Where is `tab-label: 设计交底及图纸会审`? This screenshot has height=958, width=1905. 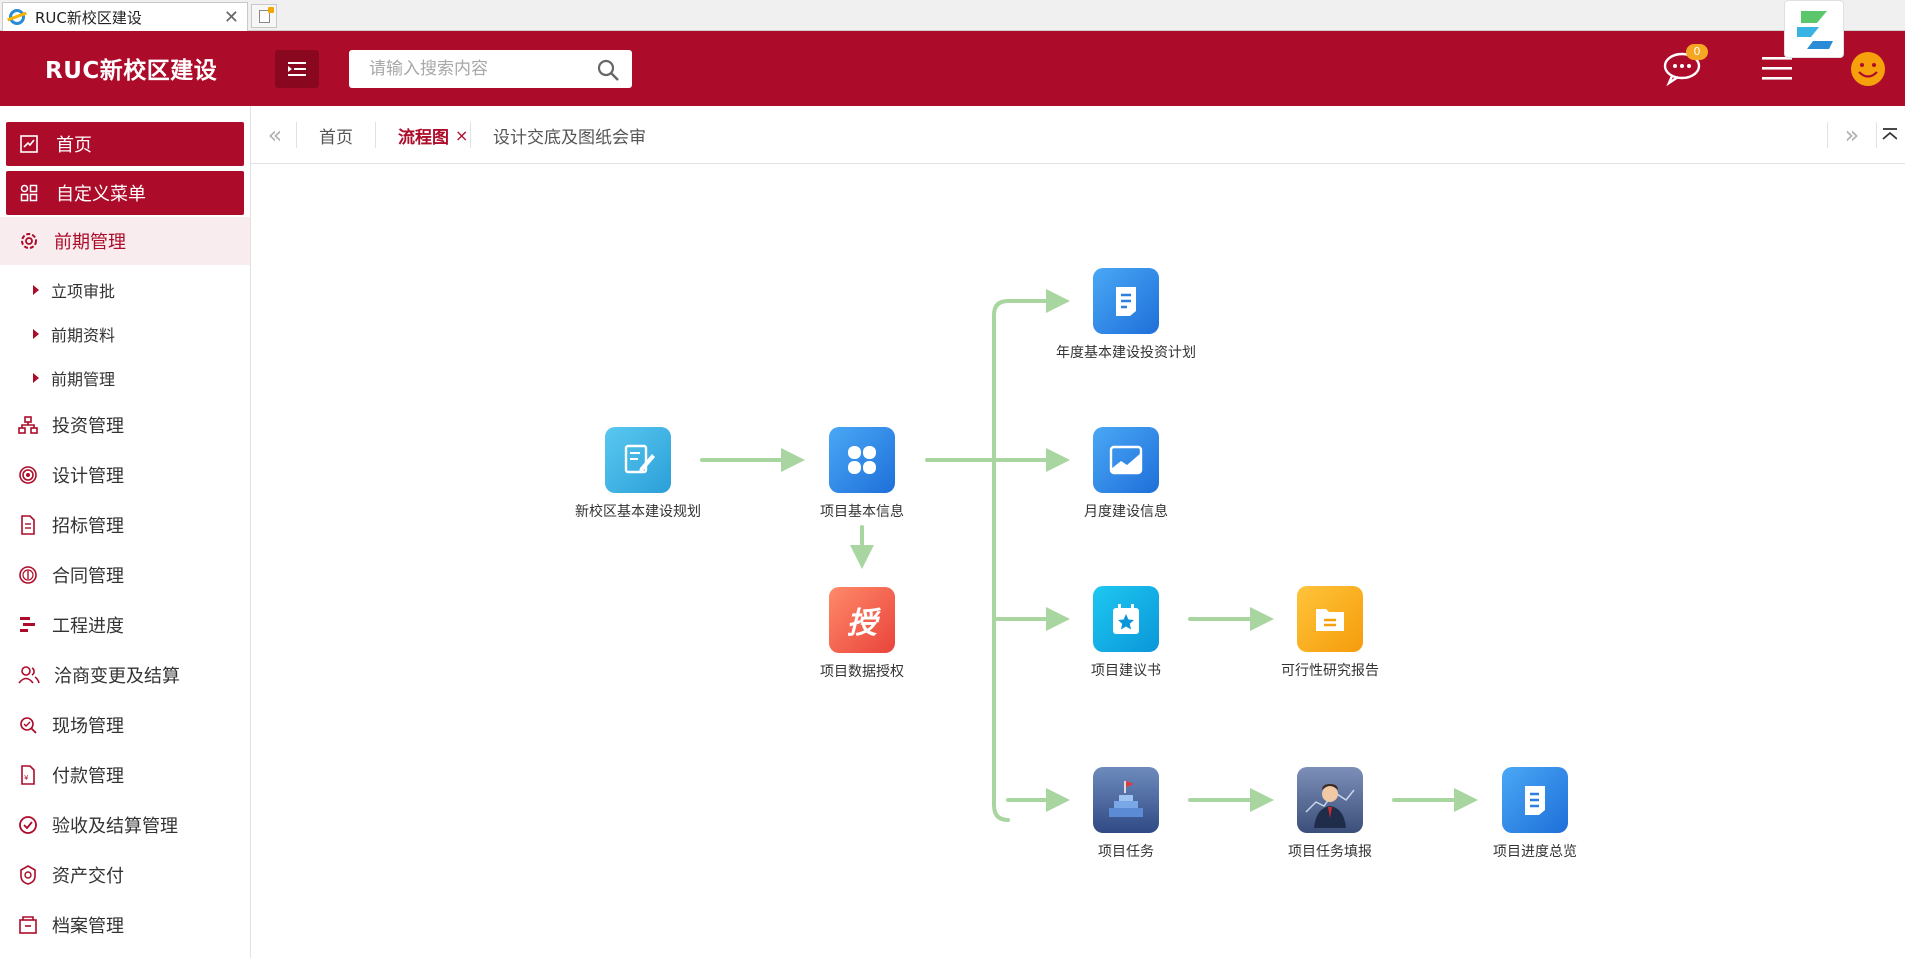 tab-label: 设计交底及图纸会审 is located at coordinates (569, 137).